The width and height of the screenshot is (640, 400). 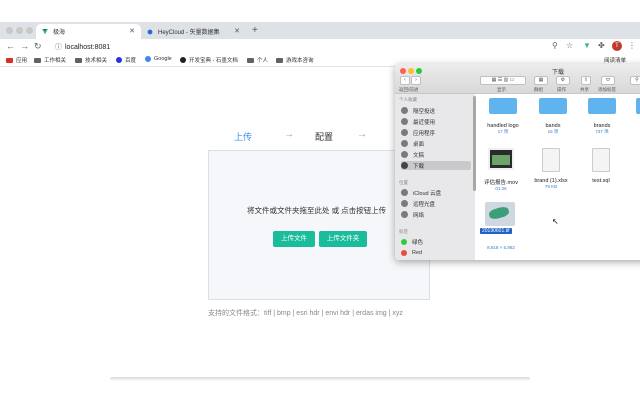 What do you see at coordinates (409, 89) in the screenshot?
I see `back-forward-label: 返回/前进` at bounding box center [409, 89].